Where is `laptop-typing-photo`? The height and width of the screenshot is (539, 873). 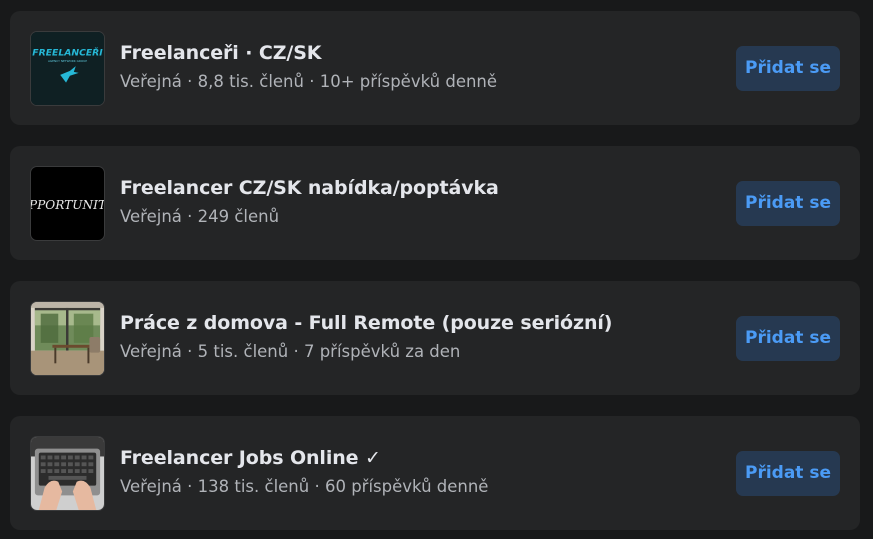 laptop-typing-photo is located at coordinates (67, 473).